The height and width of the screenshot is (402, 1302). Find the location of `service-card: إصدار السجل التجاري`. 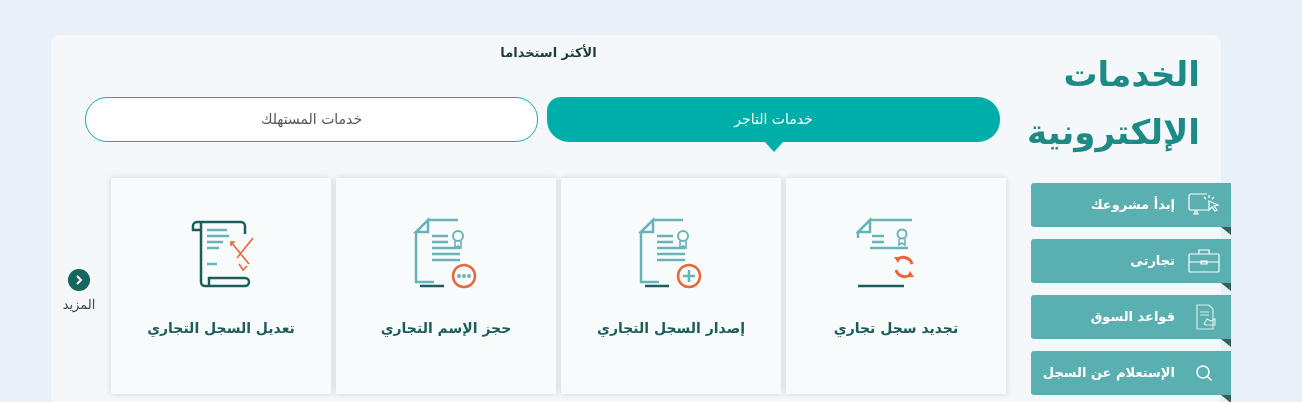

service-card: إصدار السجل التجاري is located at coordinates (671, 286).